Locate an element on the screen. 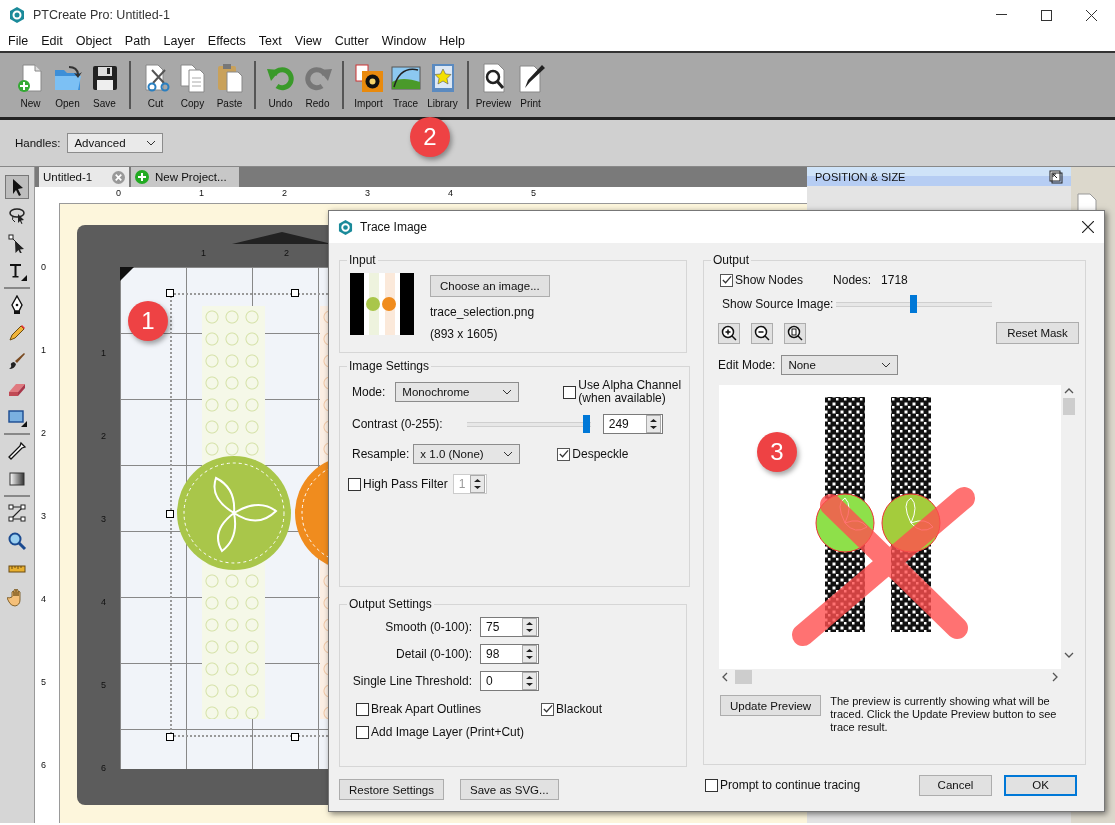 The image size is (1115, 825). plus-circle-icon is located at coordinates (142, 177).